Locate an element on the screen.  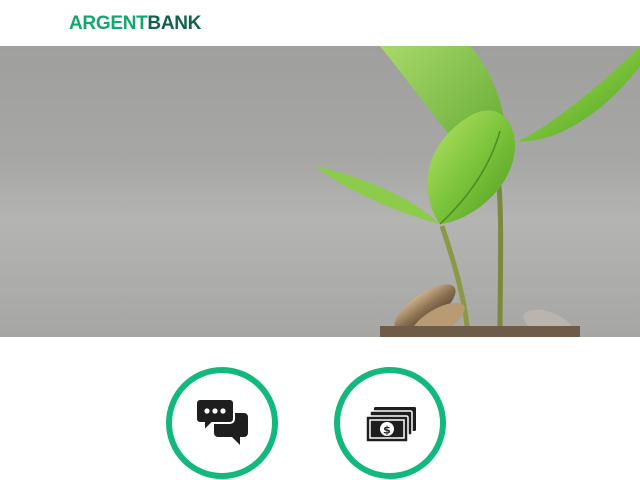
feature-money-circle: $ is located at coordinates (390, 423).